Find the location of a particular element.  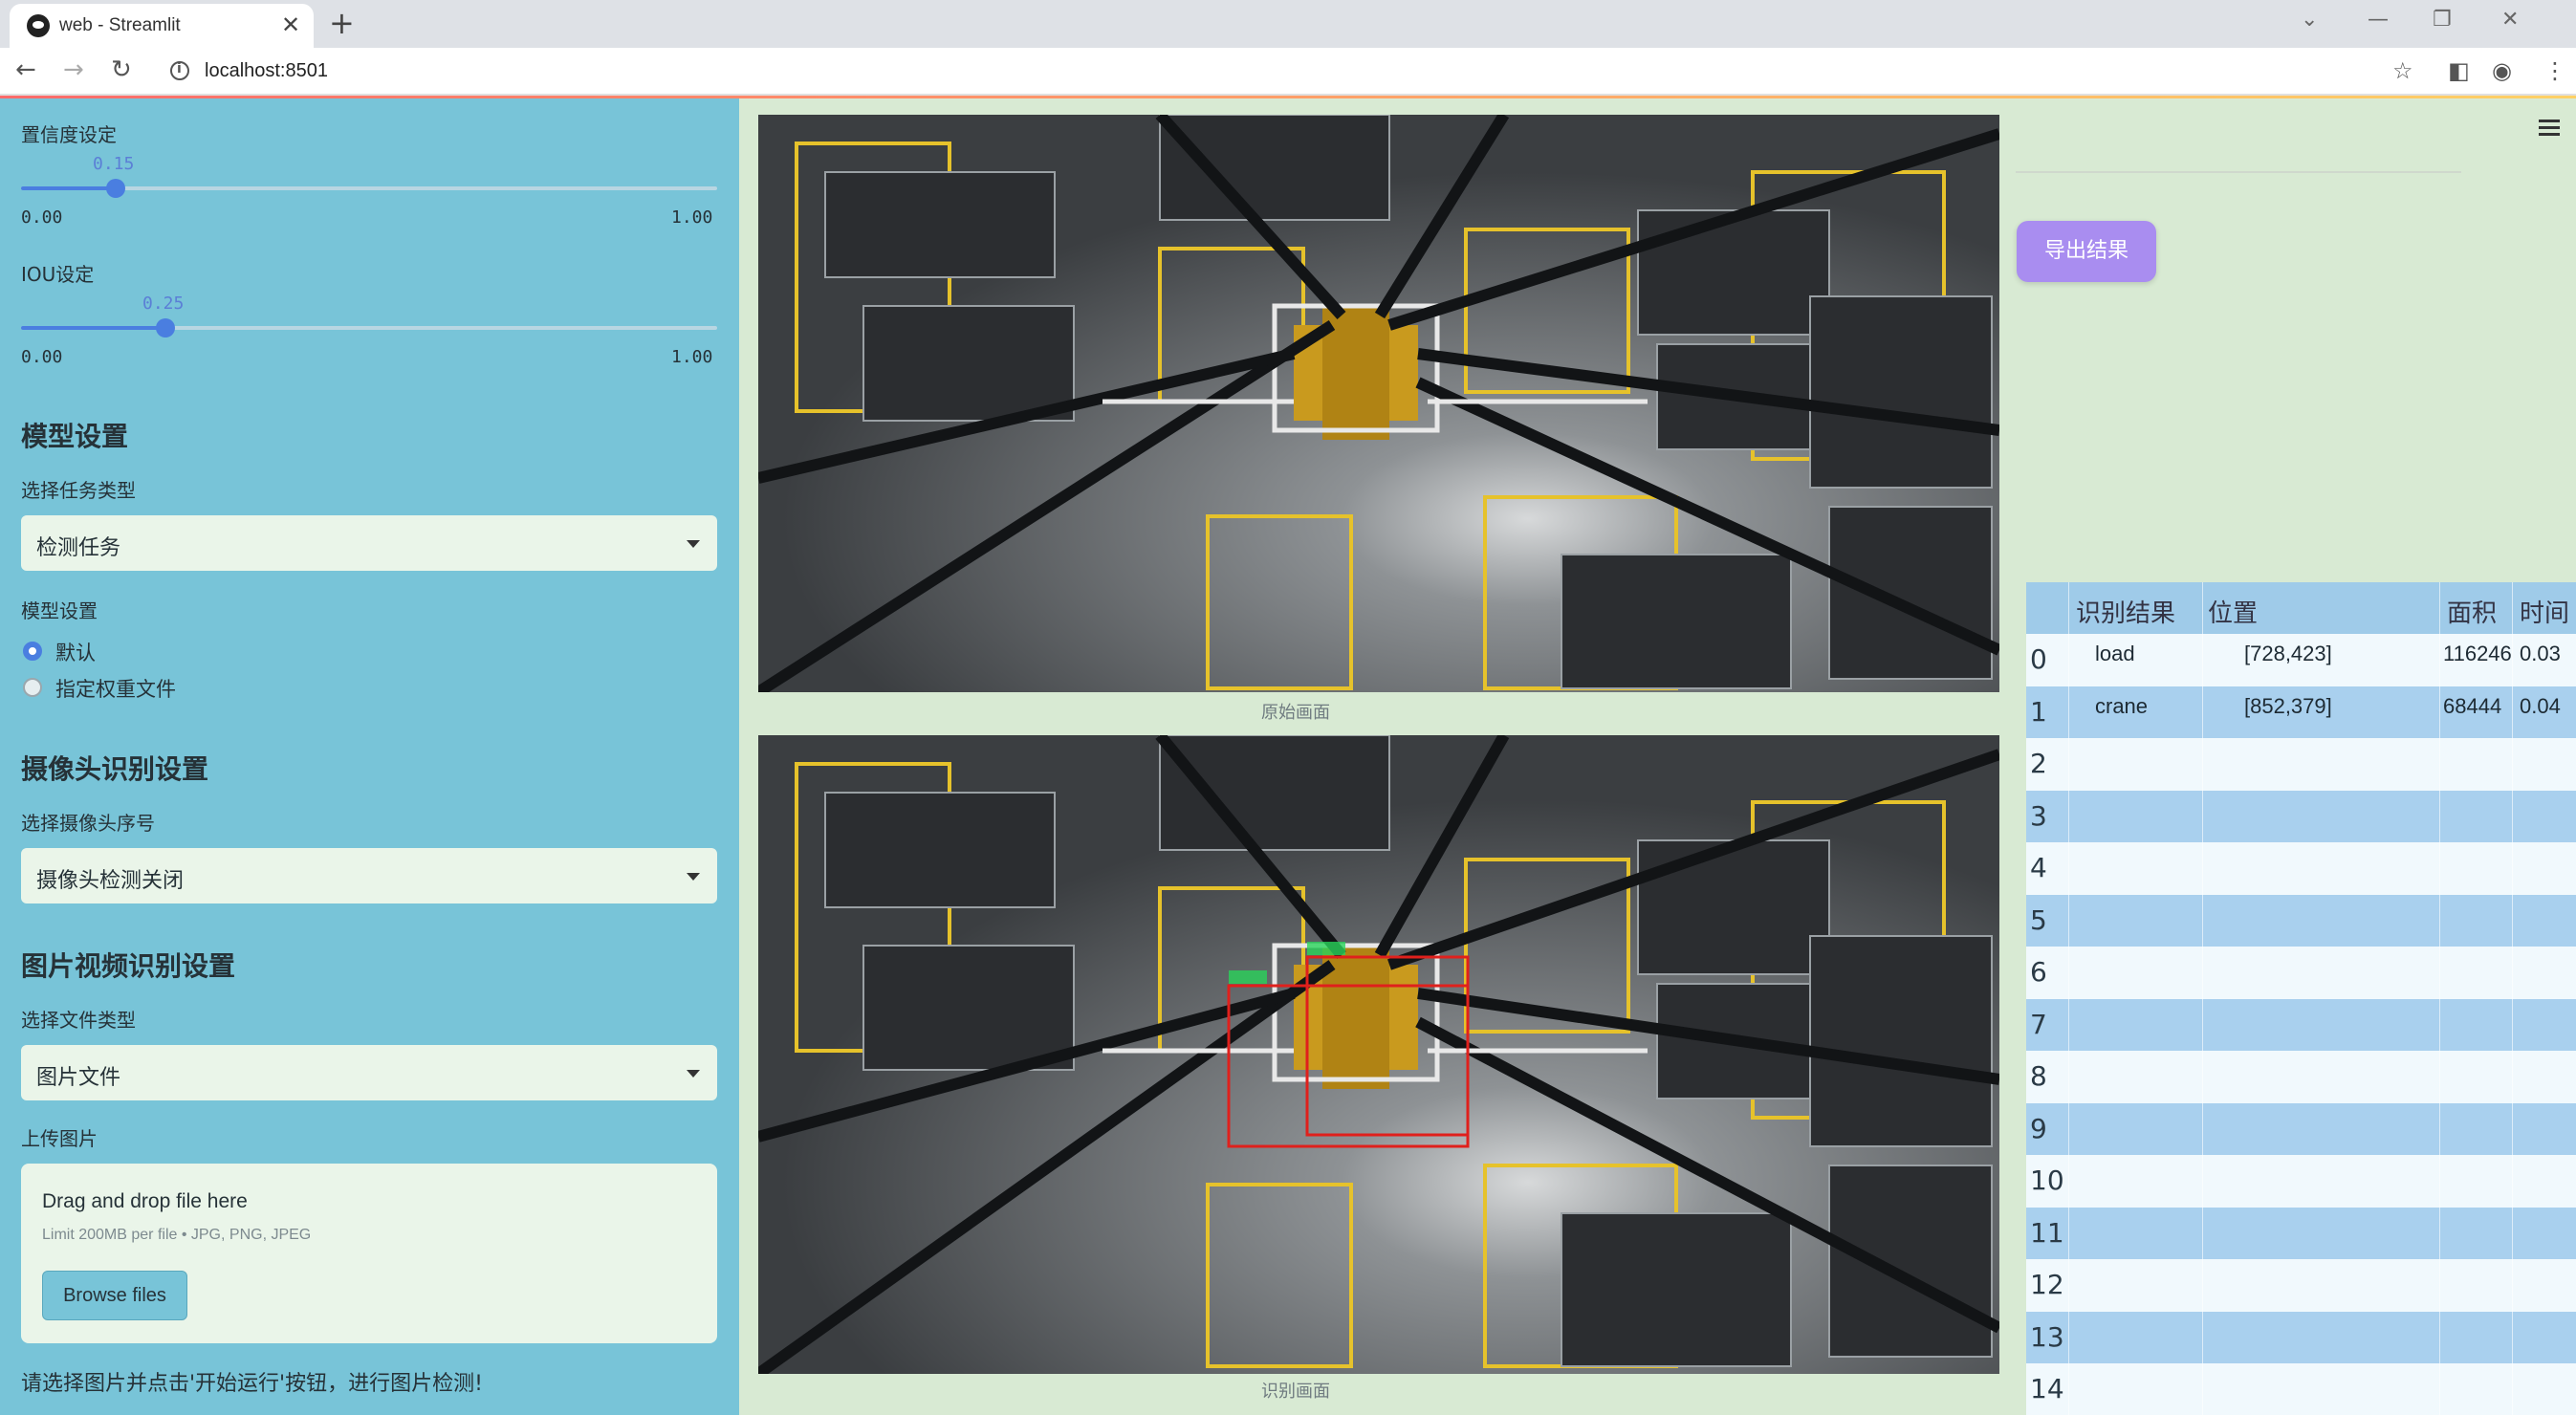

col-header-area: 面积 is located at coordinates (2472, 611).